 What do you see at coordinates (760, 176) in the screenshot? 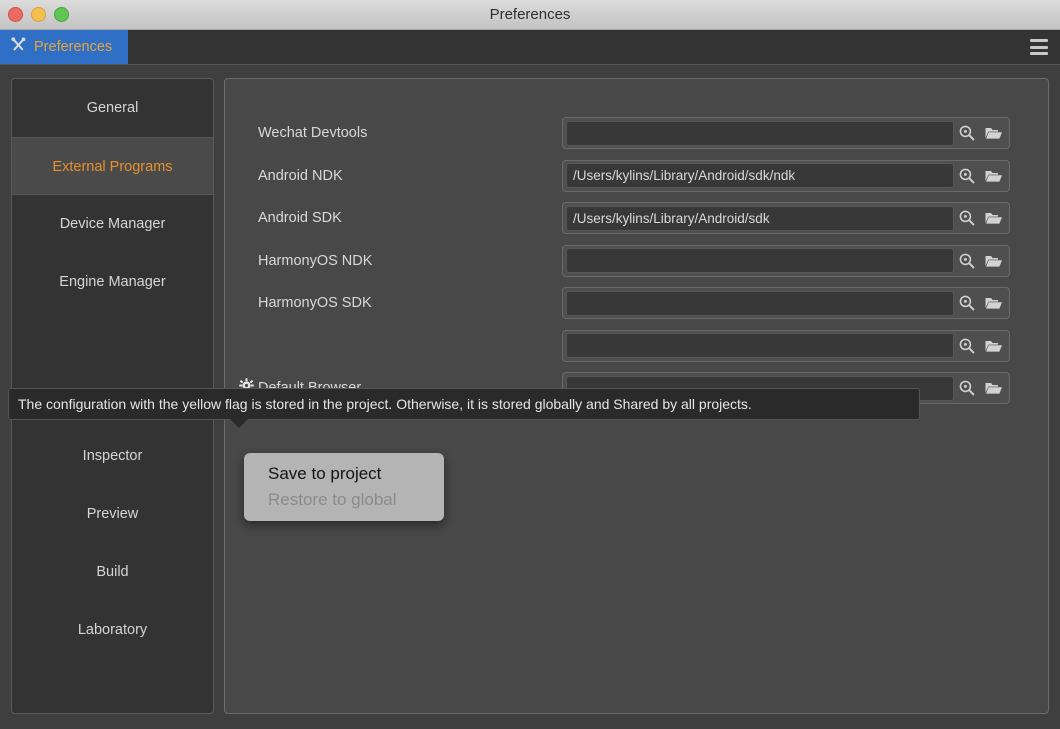
I see `android-ndk-path-input` at bounding box center [760, 176].